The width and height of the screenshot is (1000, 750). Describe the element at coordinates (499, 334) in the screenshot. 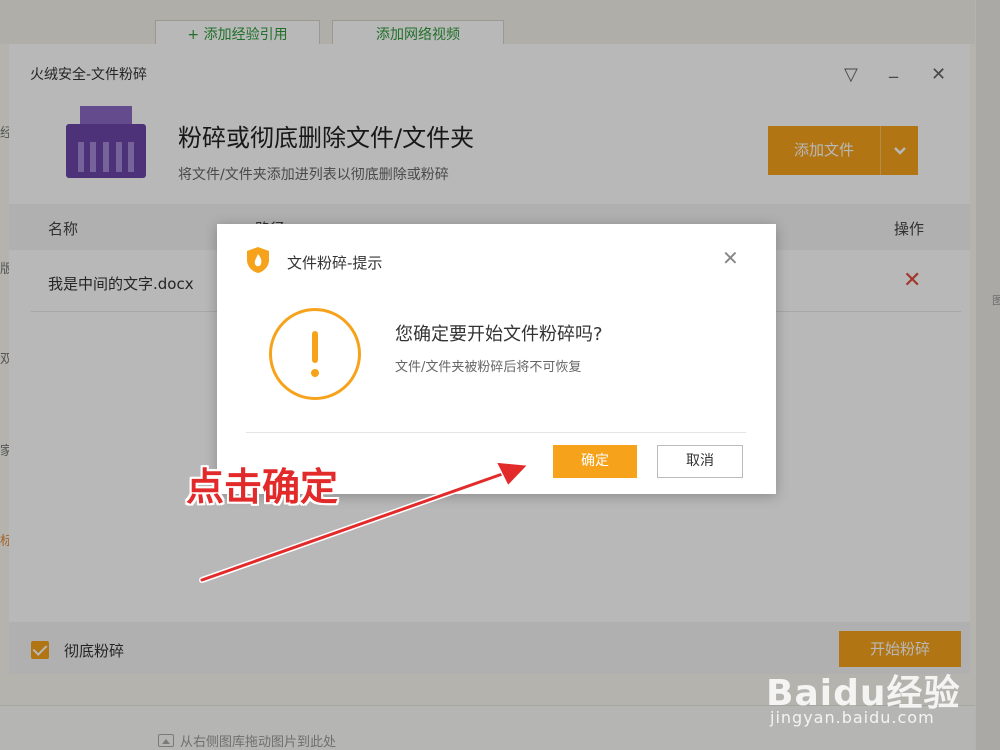

I see `dialog-question: 您确定要开始文件粉碎吗?` at that location.